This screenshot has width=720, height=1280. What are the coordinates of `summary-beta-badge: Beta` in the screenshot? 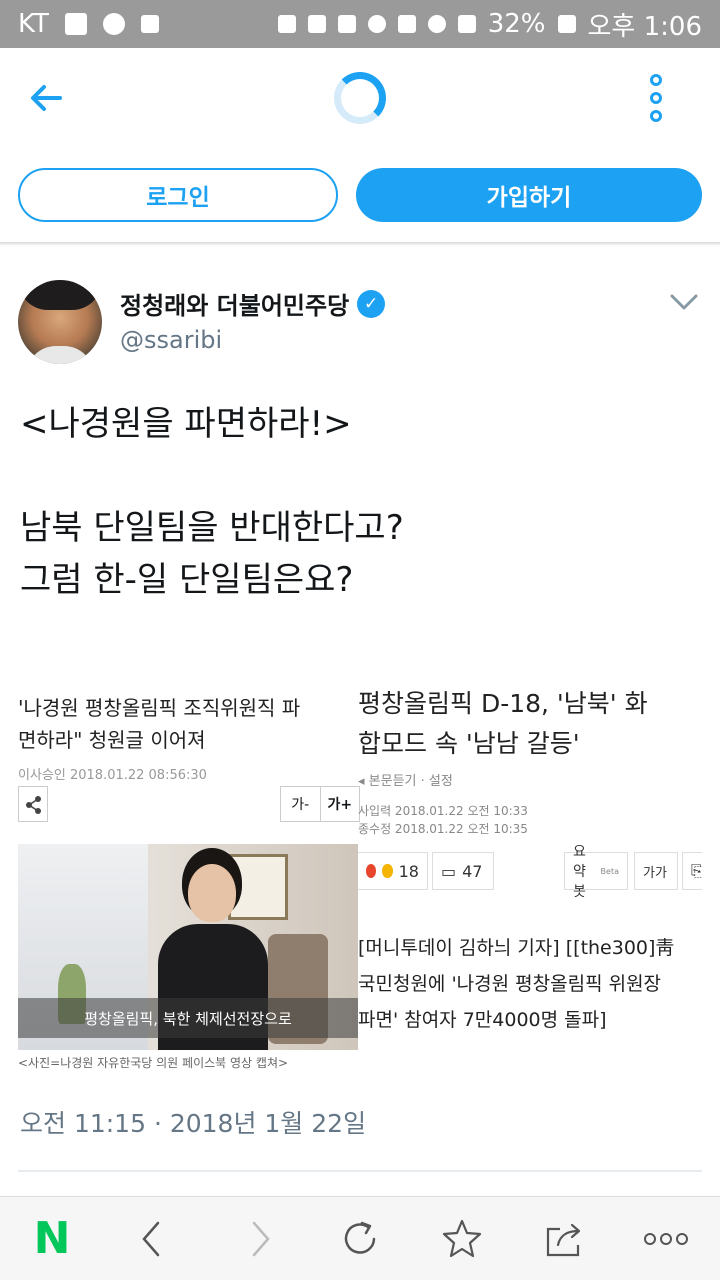 It's located at (609, 871).